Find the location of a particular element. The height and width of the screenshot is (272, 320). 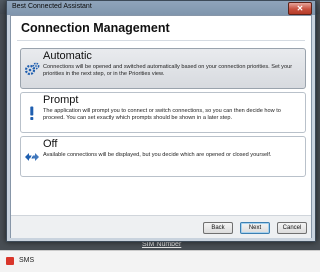

exclamation-icon is located at coordinates (32, 113).